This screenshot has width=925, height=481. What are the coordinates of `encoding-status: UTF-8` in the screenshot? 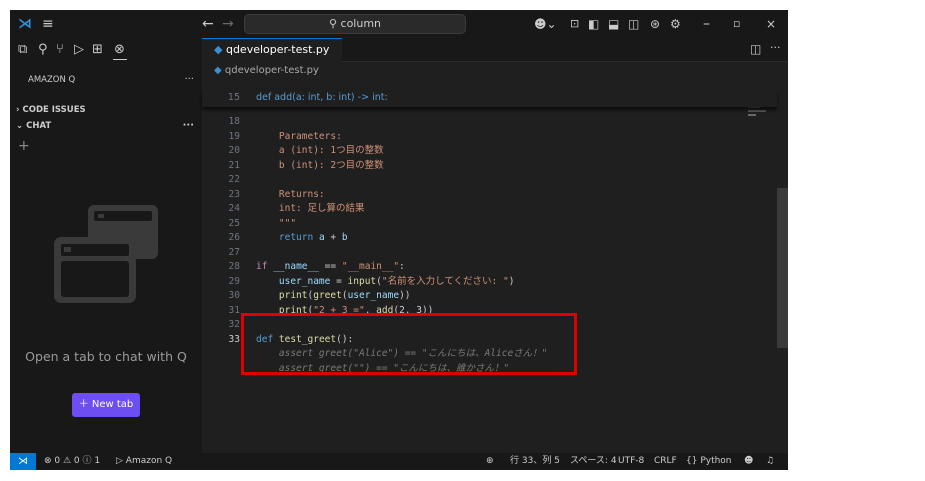 It's located at (631, 461).